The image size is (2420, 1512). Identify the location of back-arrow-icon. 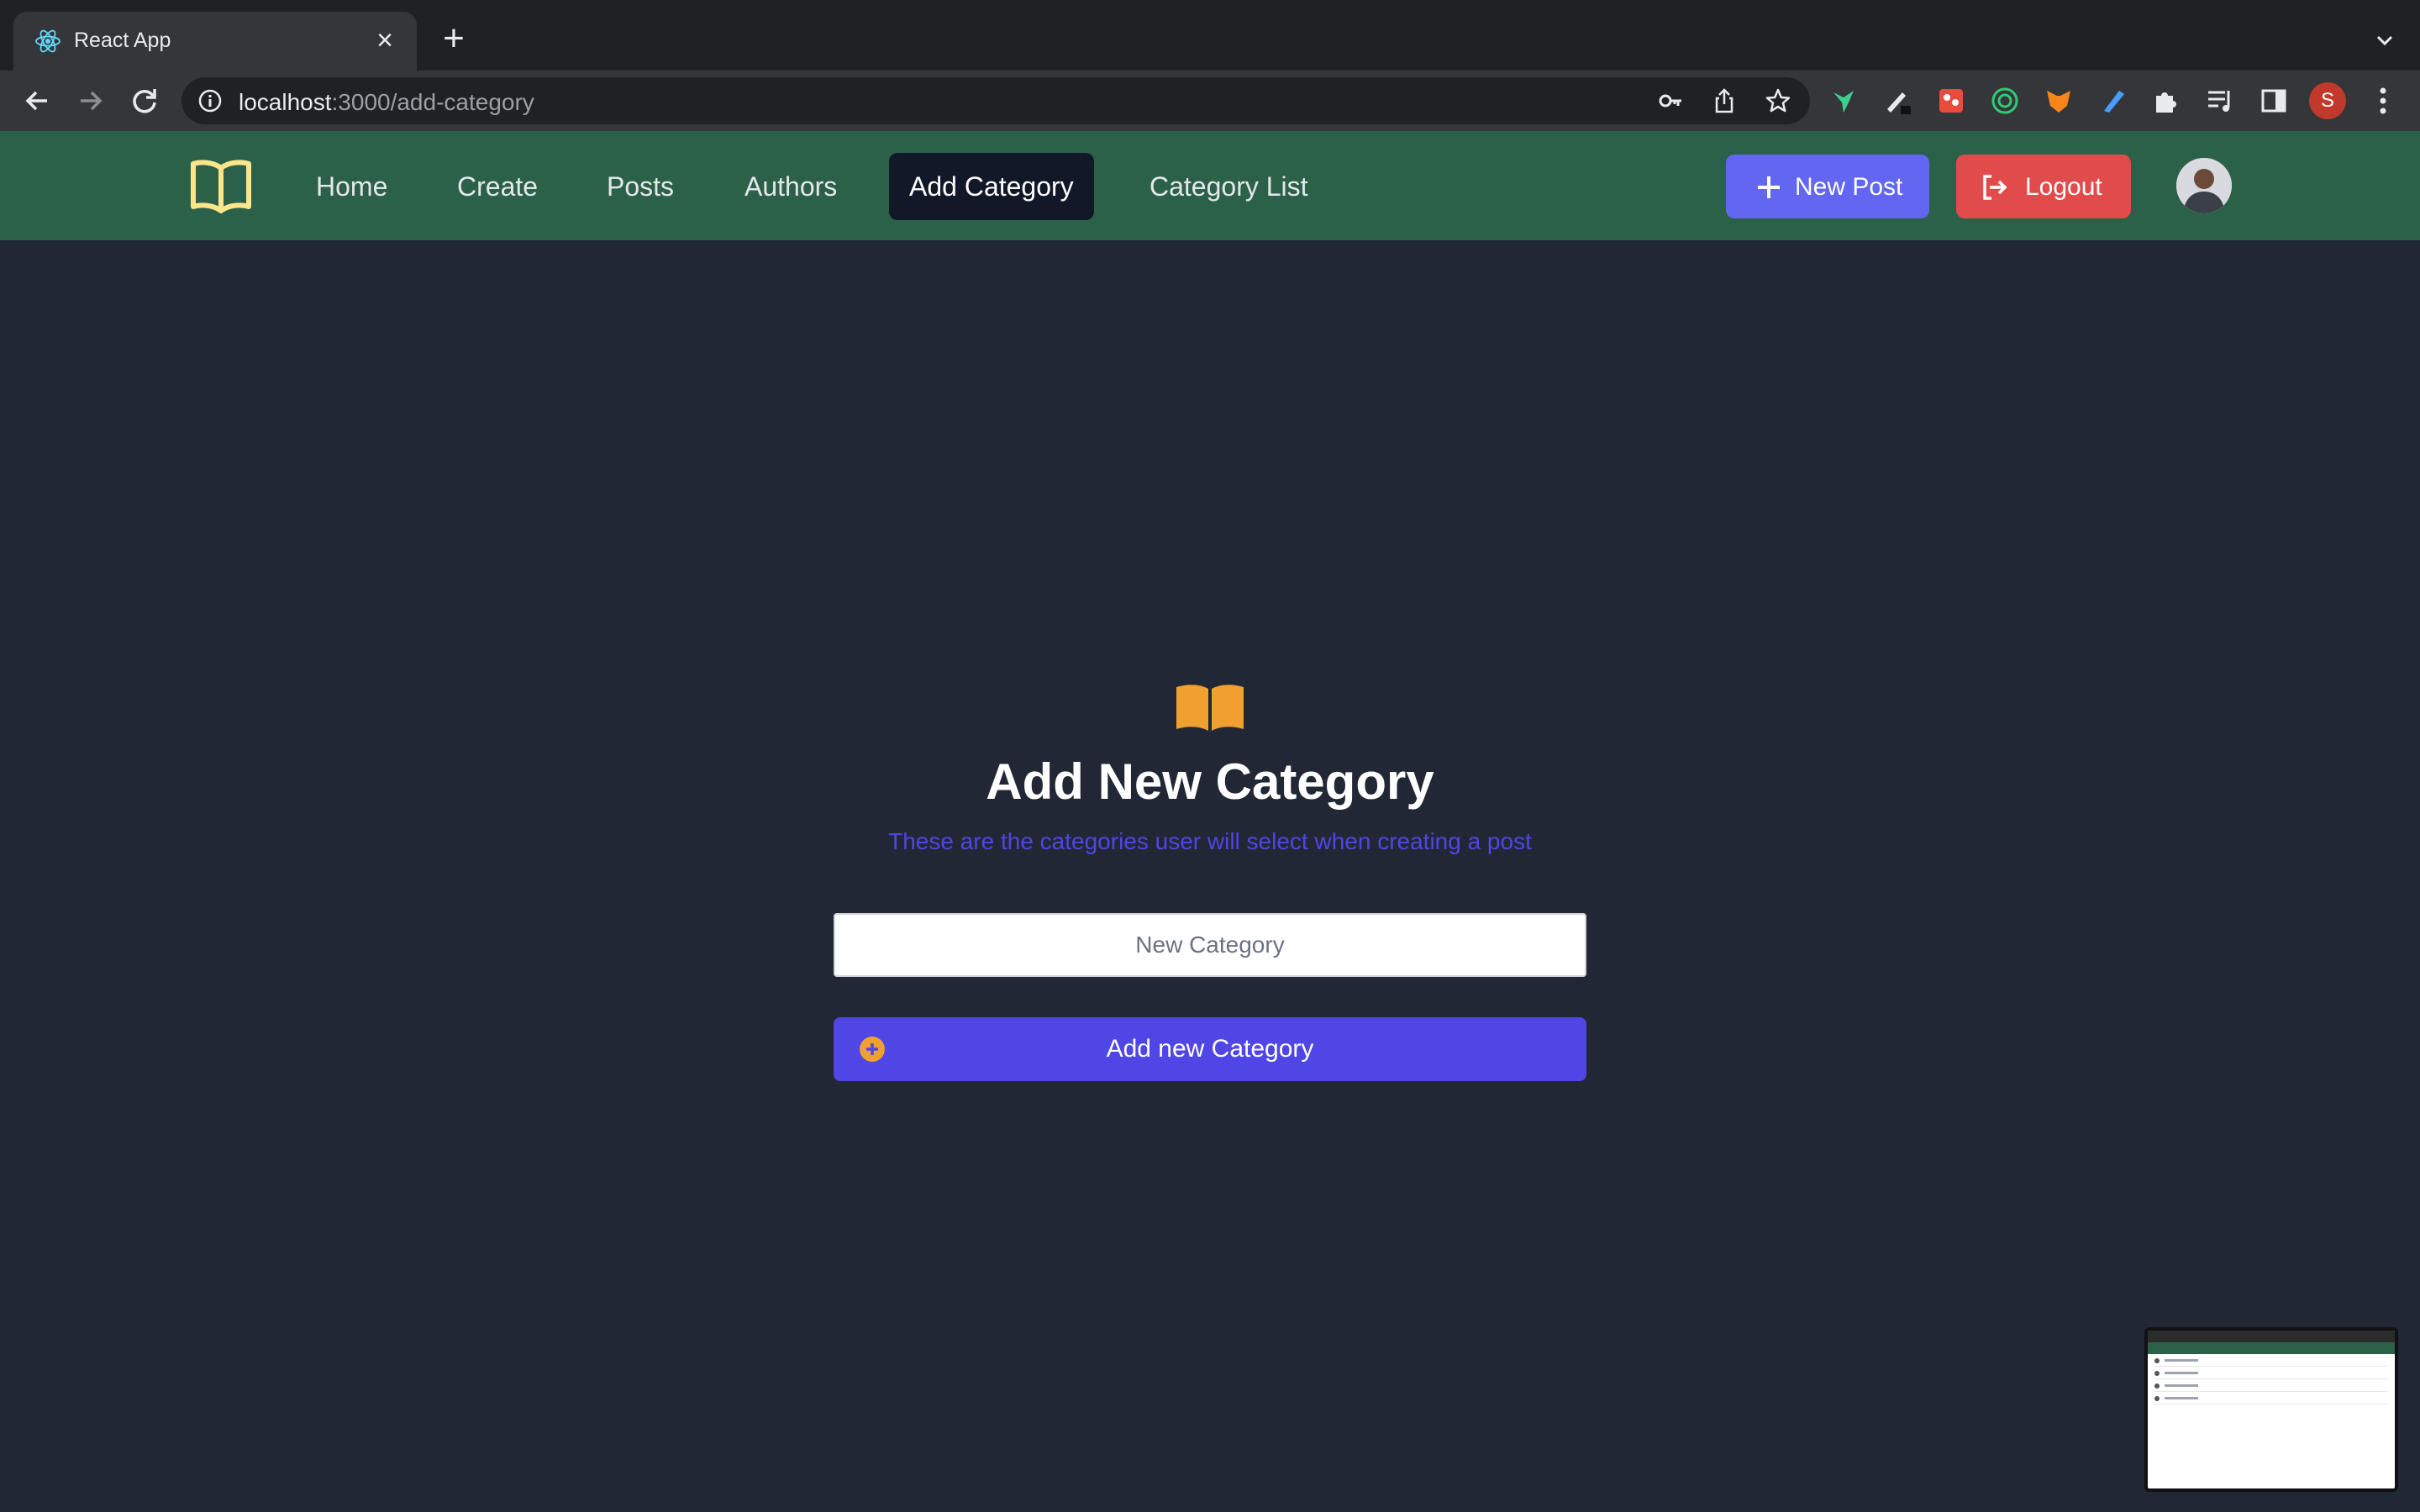
(36, 100).